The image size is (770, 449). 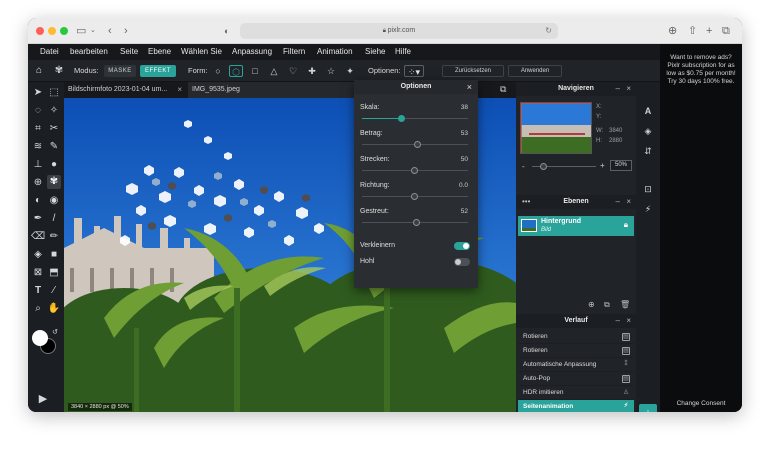 I want to click on new-tab-icon: +, so click(x=709, y=31).